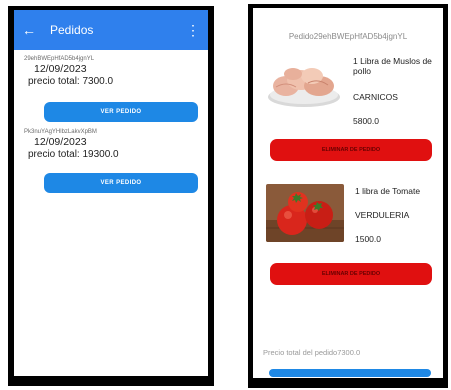 This screenshot has width=451, height=390. Describe the element at coordinates (73, 154) in the screenshot. I see `order-total: precio total: 19300.0` at that location.